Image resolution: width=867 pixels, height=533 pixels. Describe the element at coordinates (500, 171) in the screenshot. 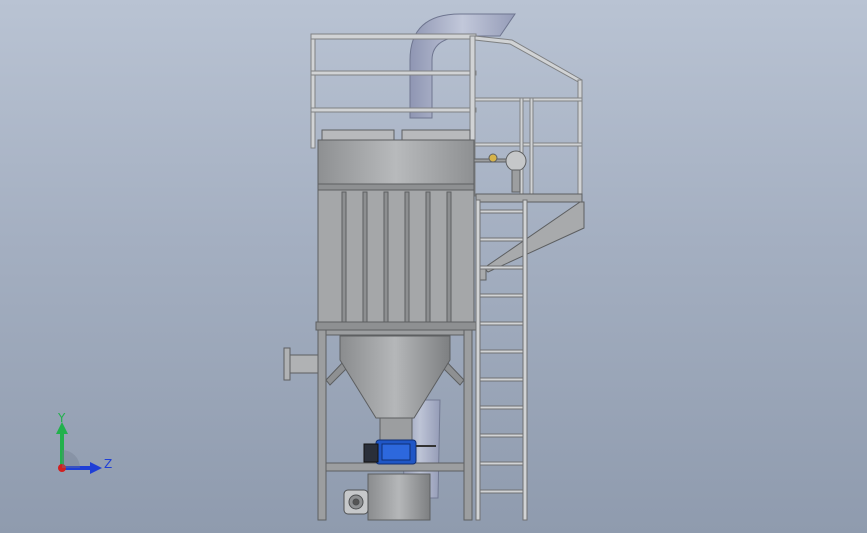

I see `compressed-air-tank` at that location.